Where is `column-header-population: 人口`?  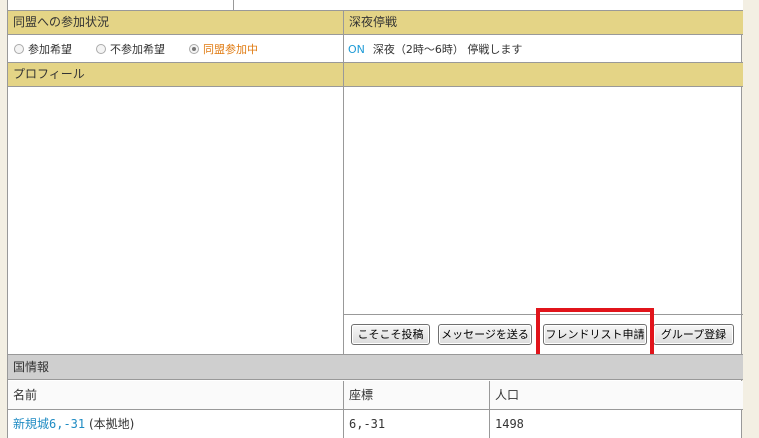 column-header-population: 人口 is located at coordinates (616, 395).